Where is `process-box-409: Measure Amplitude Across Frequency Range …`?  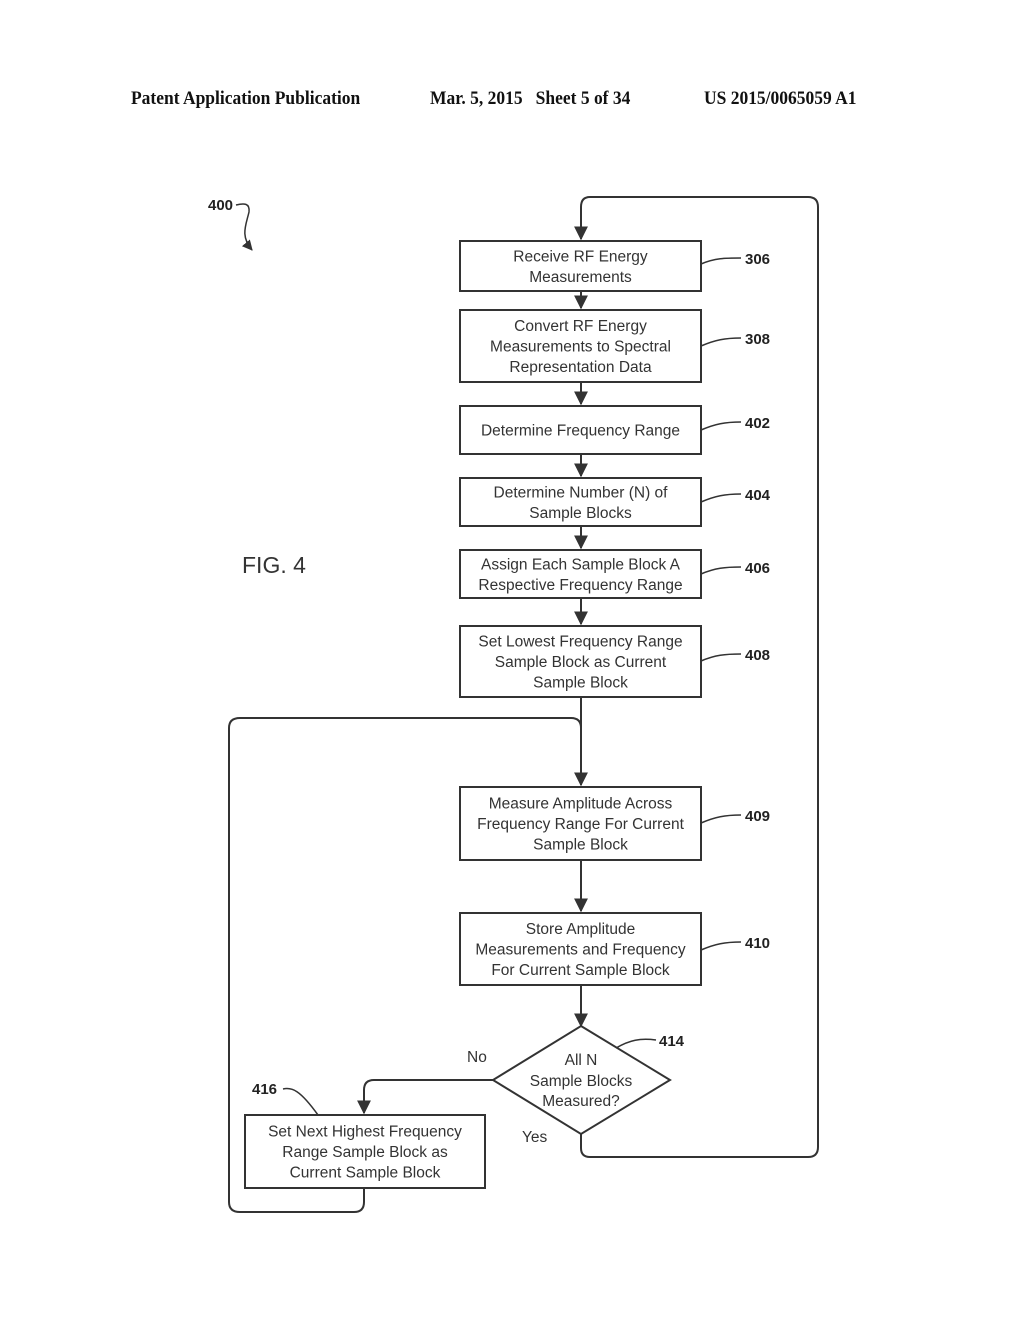
process-box-409: Measure Amplitude Across Frequency Range … is located at coordinates (614, 823).